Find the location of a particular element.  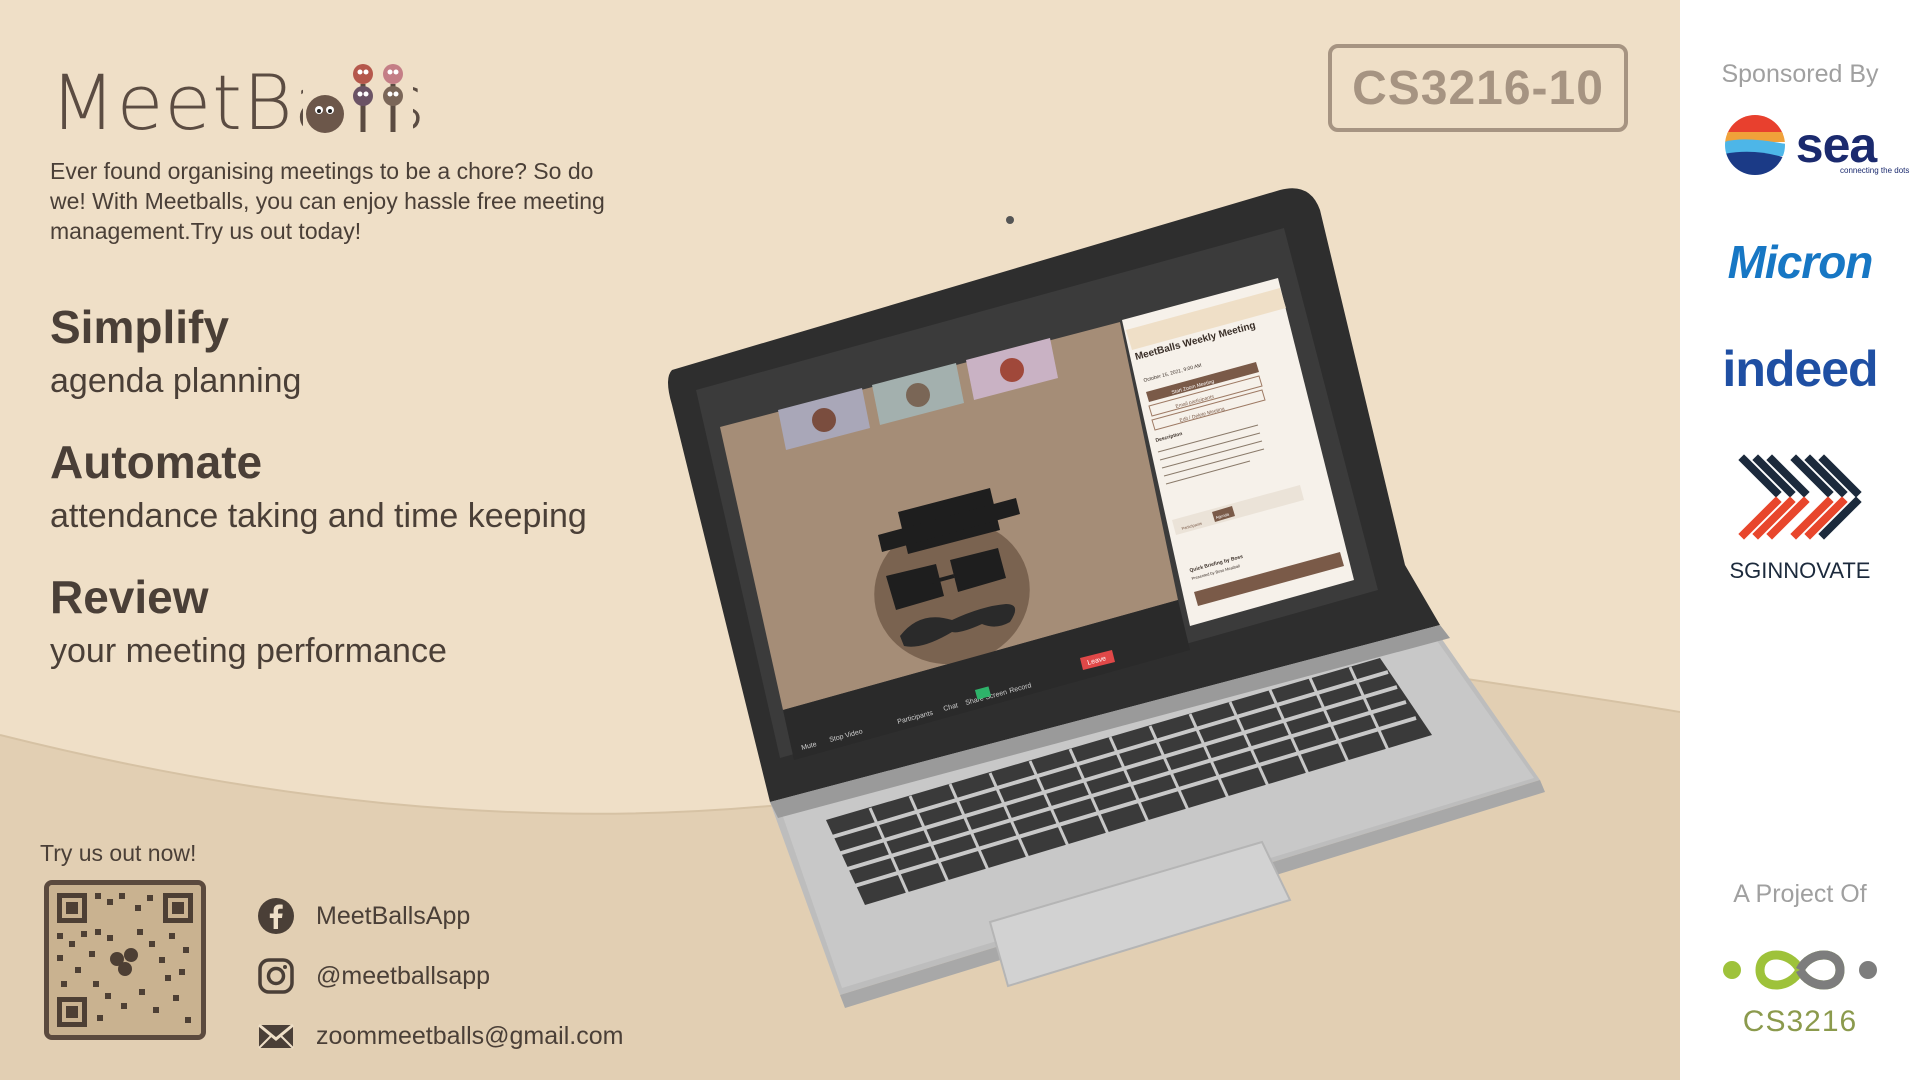

contact-email-text: zoommeetballs@gmail.com is located at coordinates (470, 1035).